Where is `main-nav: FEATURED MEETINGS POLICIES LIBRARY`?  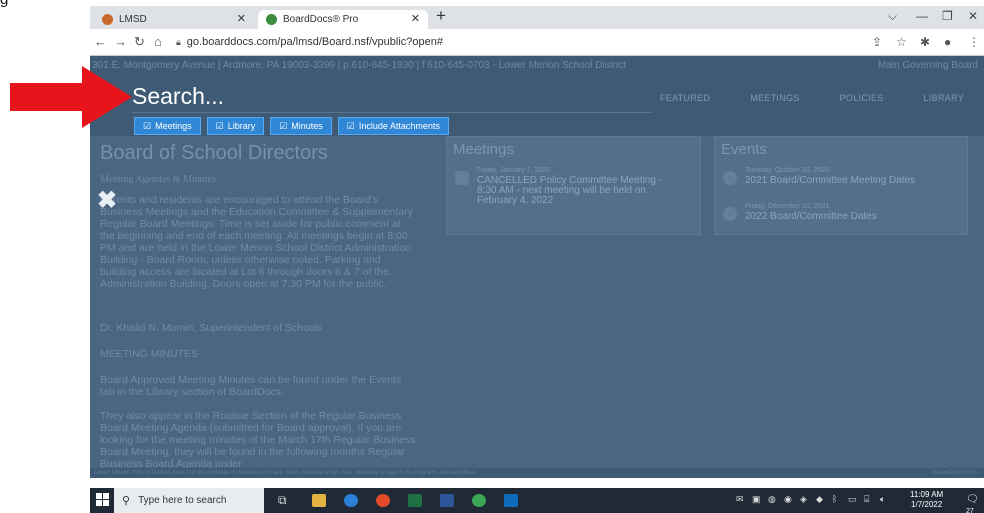 main-nav: FEATURED MEETINGS POLICIES LIBRARY is located at coordinates (812, 98).